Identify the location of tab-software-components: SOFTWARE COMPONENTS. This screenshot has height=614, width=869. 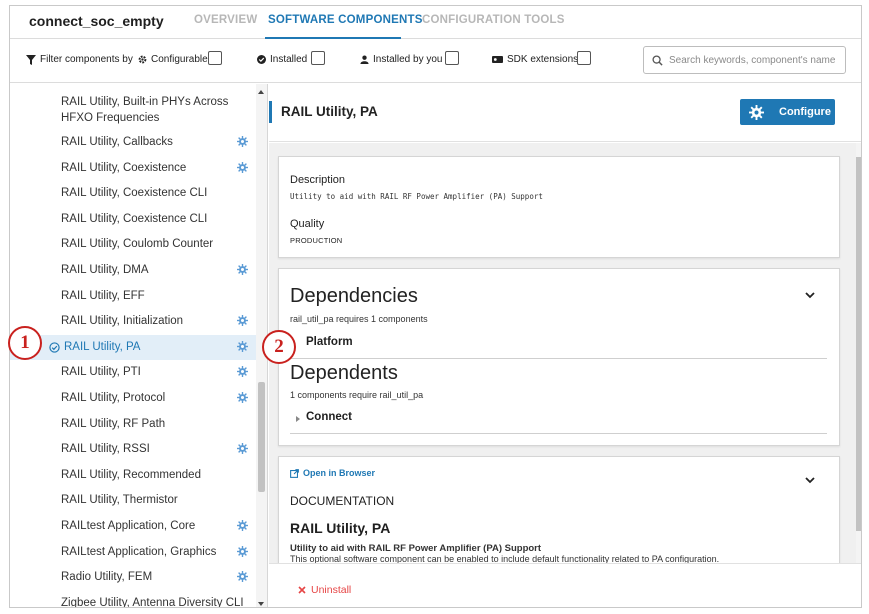
(345, 20).